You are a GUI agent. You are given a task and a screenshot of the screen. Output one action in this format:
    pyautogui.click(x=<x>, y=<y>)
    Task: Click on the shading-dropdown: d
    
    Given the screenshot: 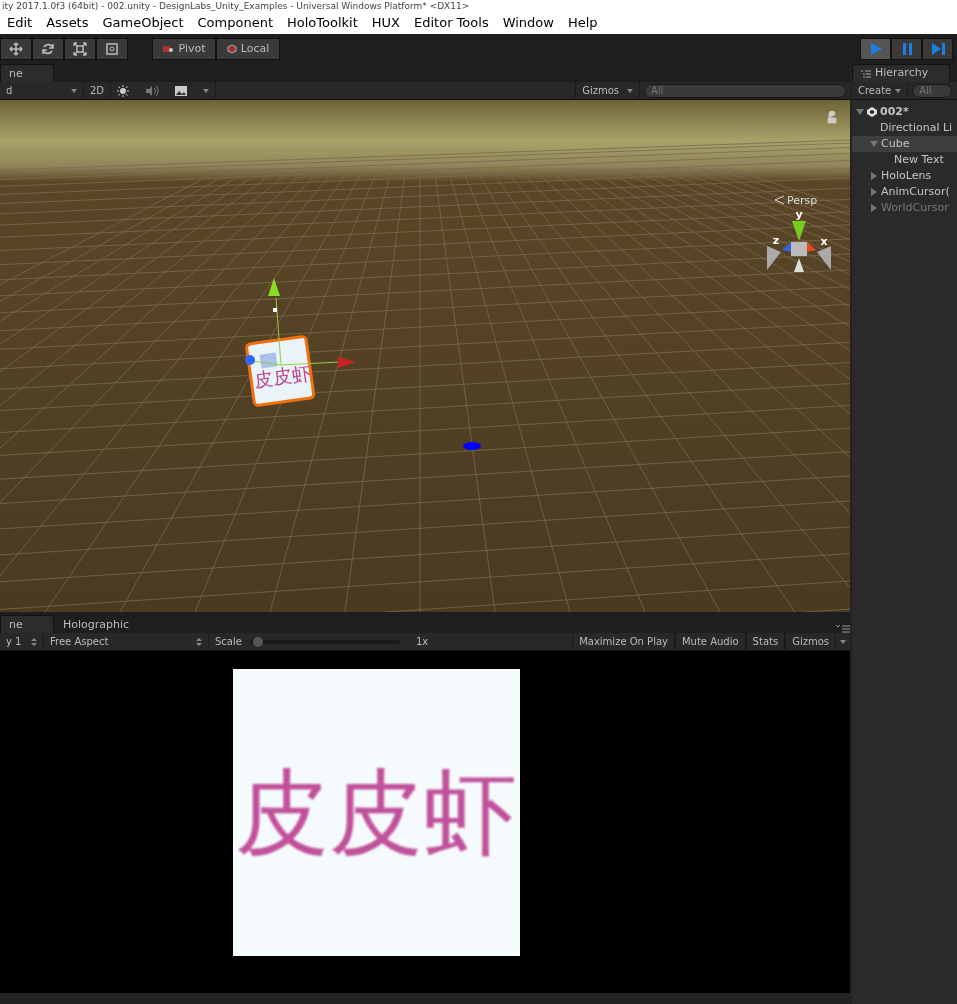 What is the action you would take?
    pyautogui.click(x=42, y=90)
    